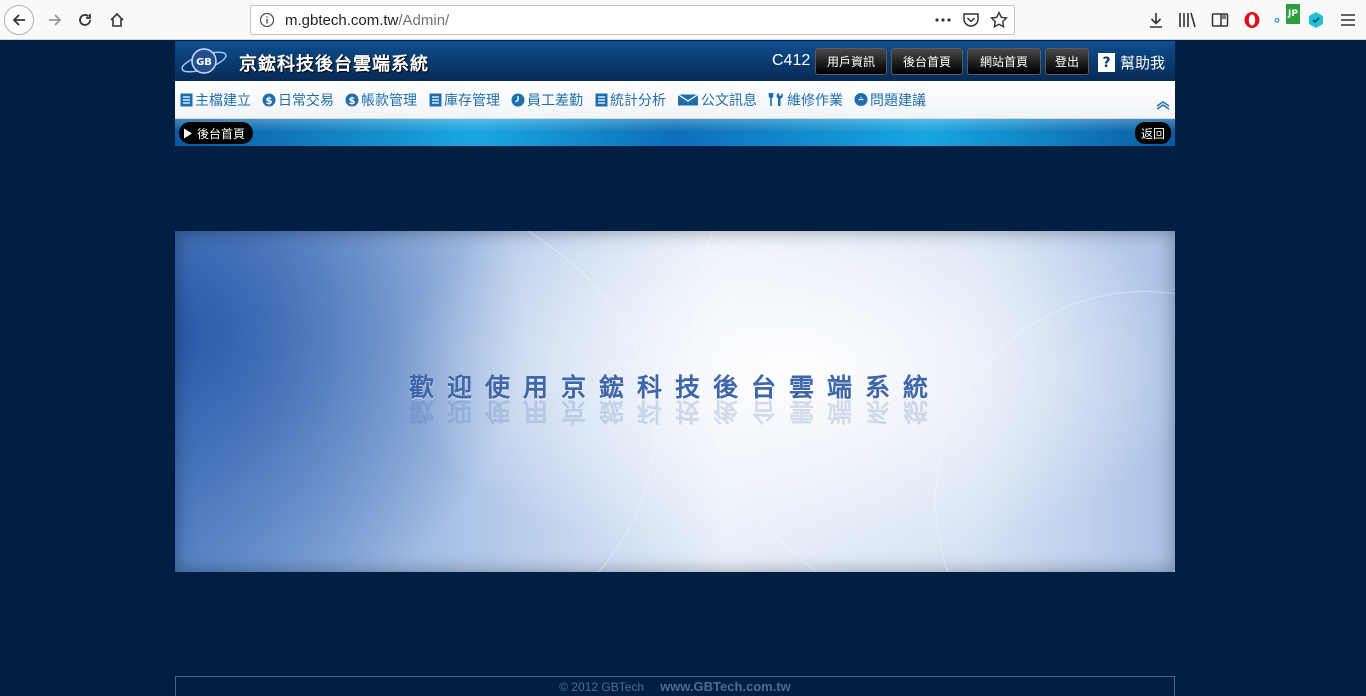 The width and height of the screenshot is (1366, 696). Describe the element at coordinates (555, 100) in the screenshot. I see `menu-label: 員工差勤` at that location.